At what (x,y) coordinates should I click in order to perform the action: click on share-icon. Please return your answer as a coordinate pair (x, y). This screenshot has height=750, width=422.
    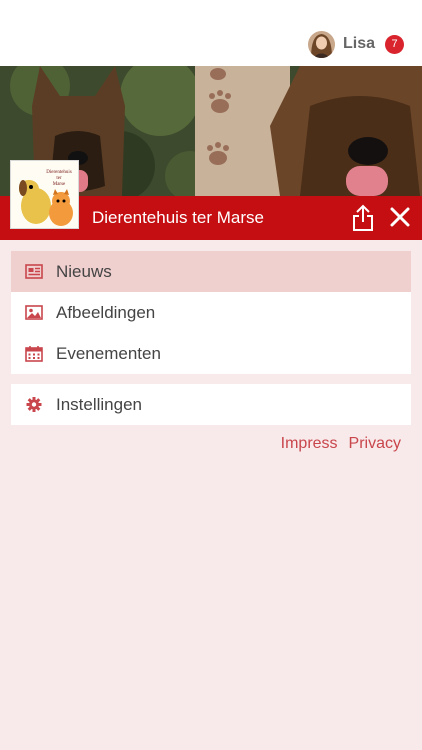
    Looking at the image, I should click on (363, 217).